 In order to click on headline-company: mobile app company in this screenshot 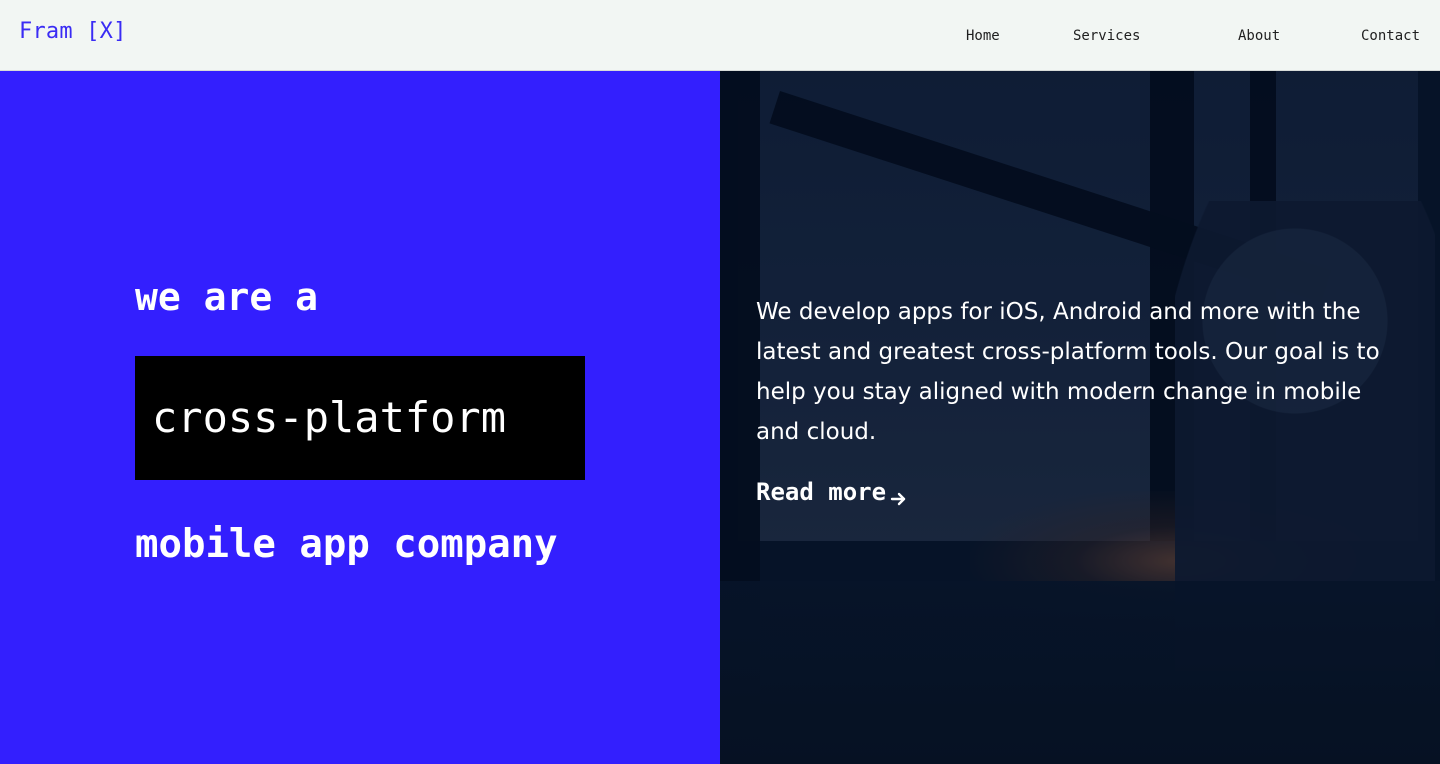, I will do `click(346, 544)`.